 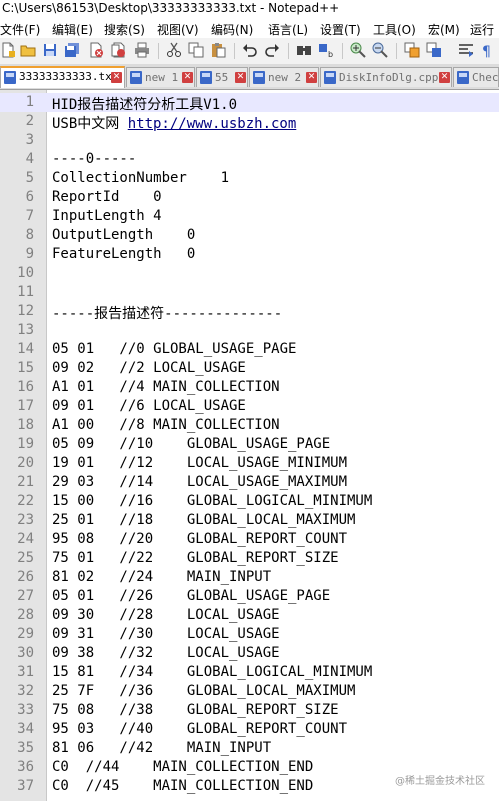 What do you see at coordinates (249, 140) in the screenshot?
I see `editor-line: 3` at bounding box center [249, 140].